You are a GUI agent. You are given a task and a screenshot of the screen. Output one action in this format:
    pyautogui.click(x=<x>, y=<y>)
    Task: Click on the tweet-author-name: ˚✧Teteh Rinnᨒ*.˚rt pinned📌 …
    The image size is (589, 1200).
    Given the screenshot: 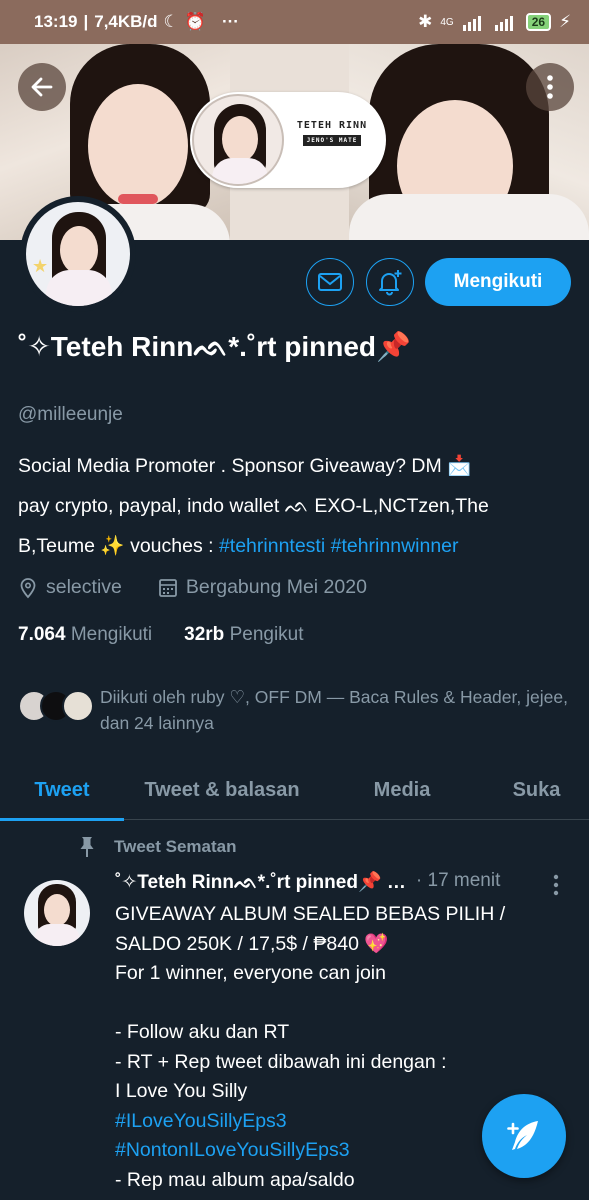 What is the action you would take?
    pyautogui.click(x=260, y=882)
    